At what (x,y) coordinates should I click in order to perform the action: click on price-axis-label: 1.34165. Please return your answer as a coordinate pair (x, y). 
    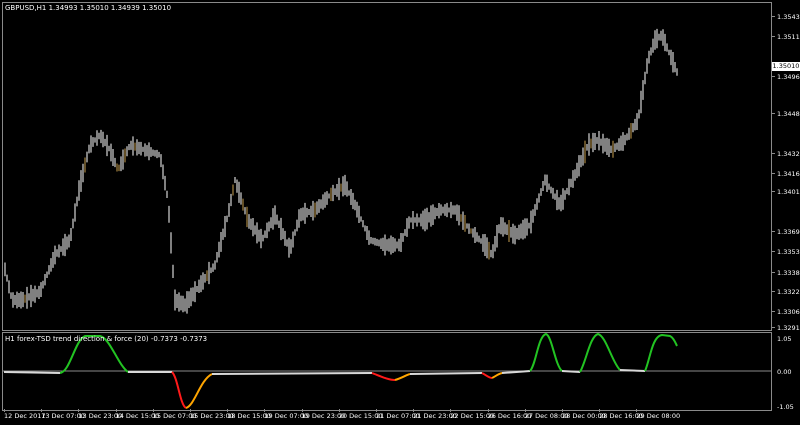
    Looking at the image, I should click on (788, 174).